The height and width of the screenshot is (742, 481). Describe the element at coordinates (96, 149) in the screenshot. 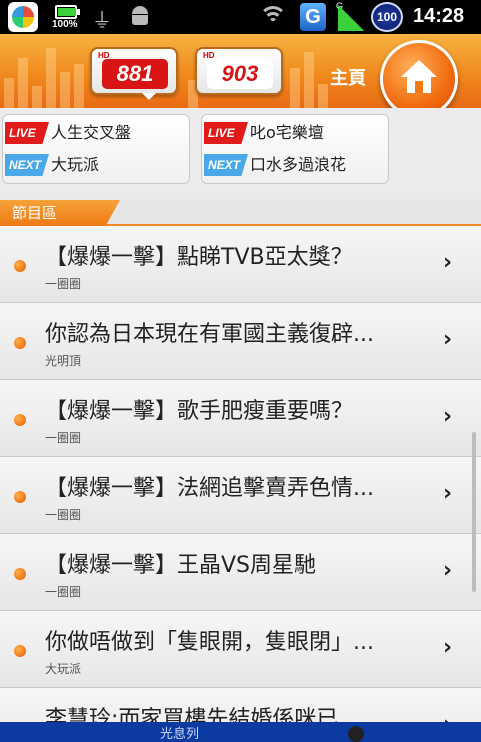

I see `now-playing-card-881: LIVE 人生交叉盤 NEXT 大玩派` at that location.